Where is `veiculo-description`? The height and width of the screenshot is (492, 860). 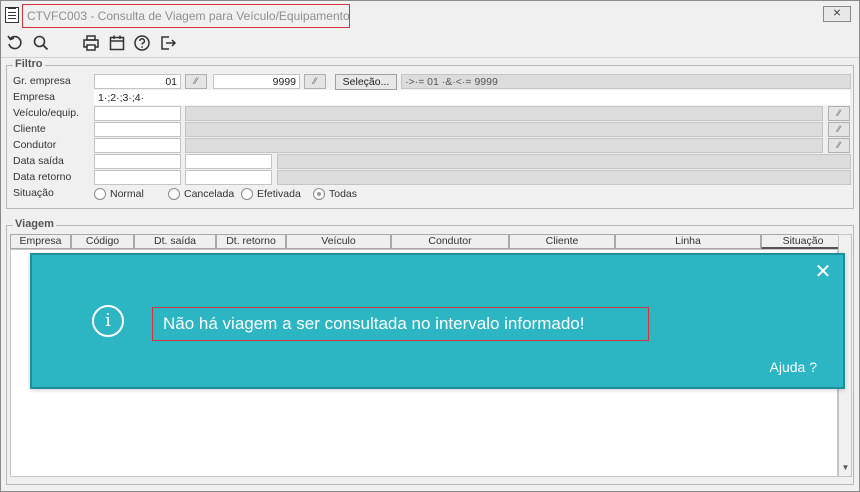
veiculo-description is located at coordinates (504, 113).